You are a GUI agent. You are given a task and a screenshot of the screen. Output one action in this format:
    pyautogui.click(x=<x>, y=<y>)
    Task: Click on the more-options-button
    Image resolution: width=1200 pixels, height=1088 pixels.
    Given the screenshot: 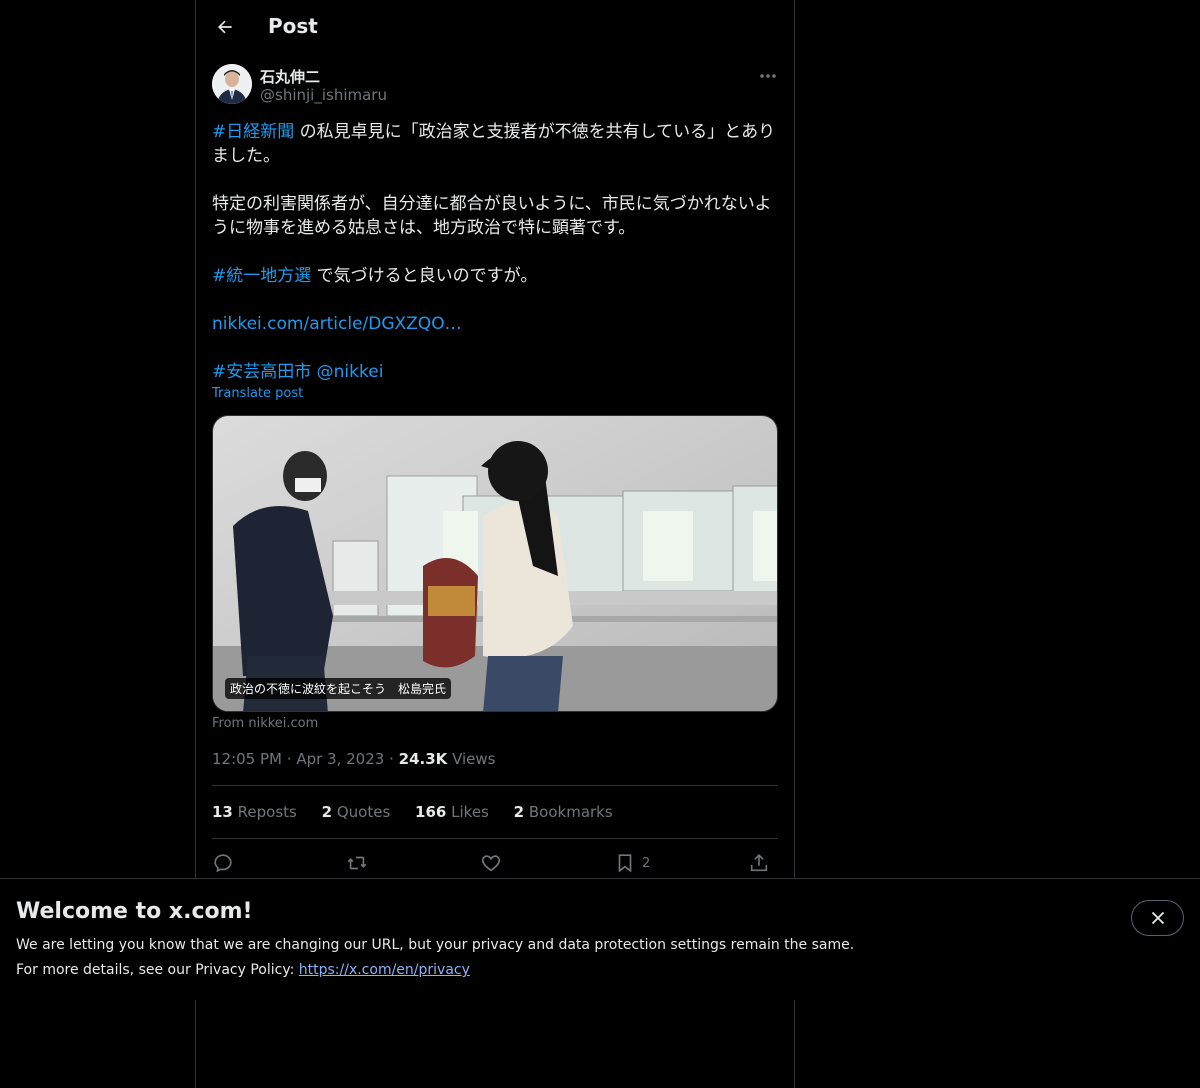 What is the action you would take?
    pyautogui.click(x=768, y=76)
    